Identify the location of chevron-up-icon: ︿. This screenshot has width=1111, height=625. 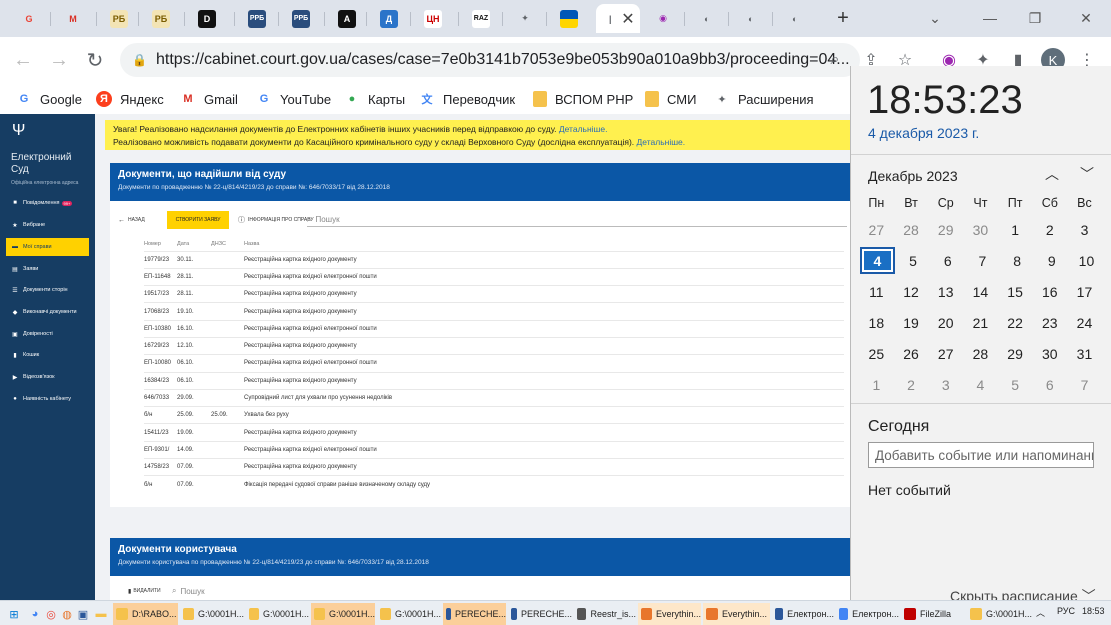
(1052, 174).